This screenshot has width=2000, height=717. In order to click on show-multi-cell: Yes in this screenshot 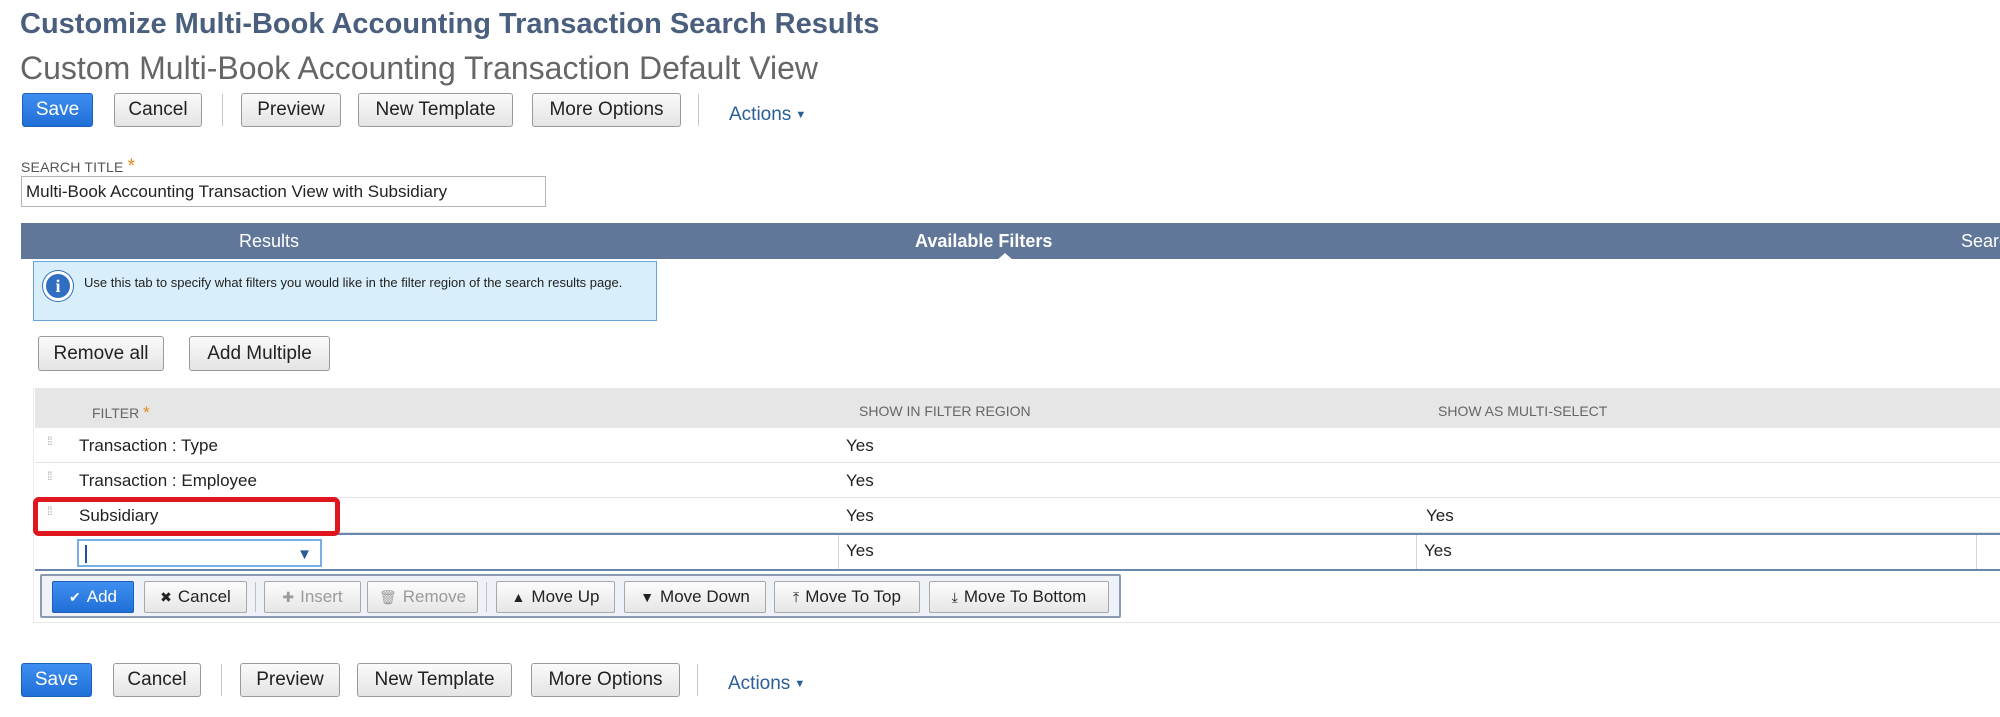, I will do `click(1440, 515)`.